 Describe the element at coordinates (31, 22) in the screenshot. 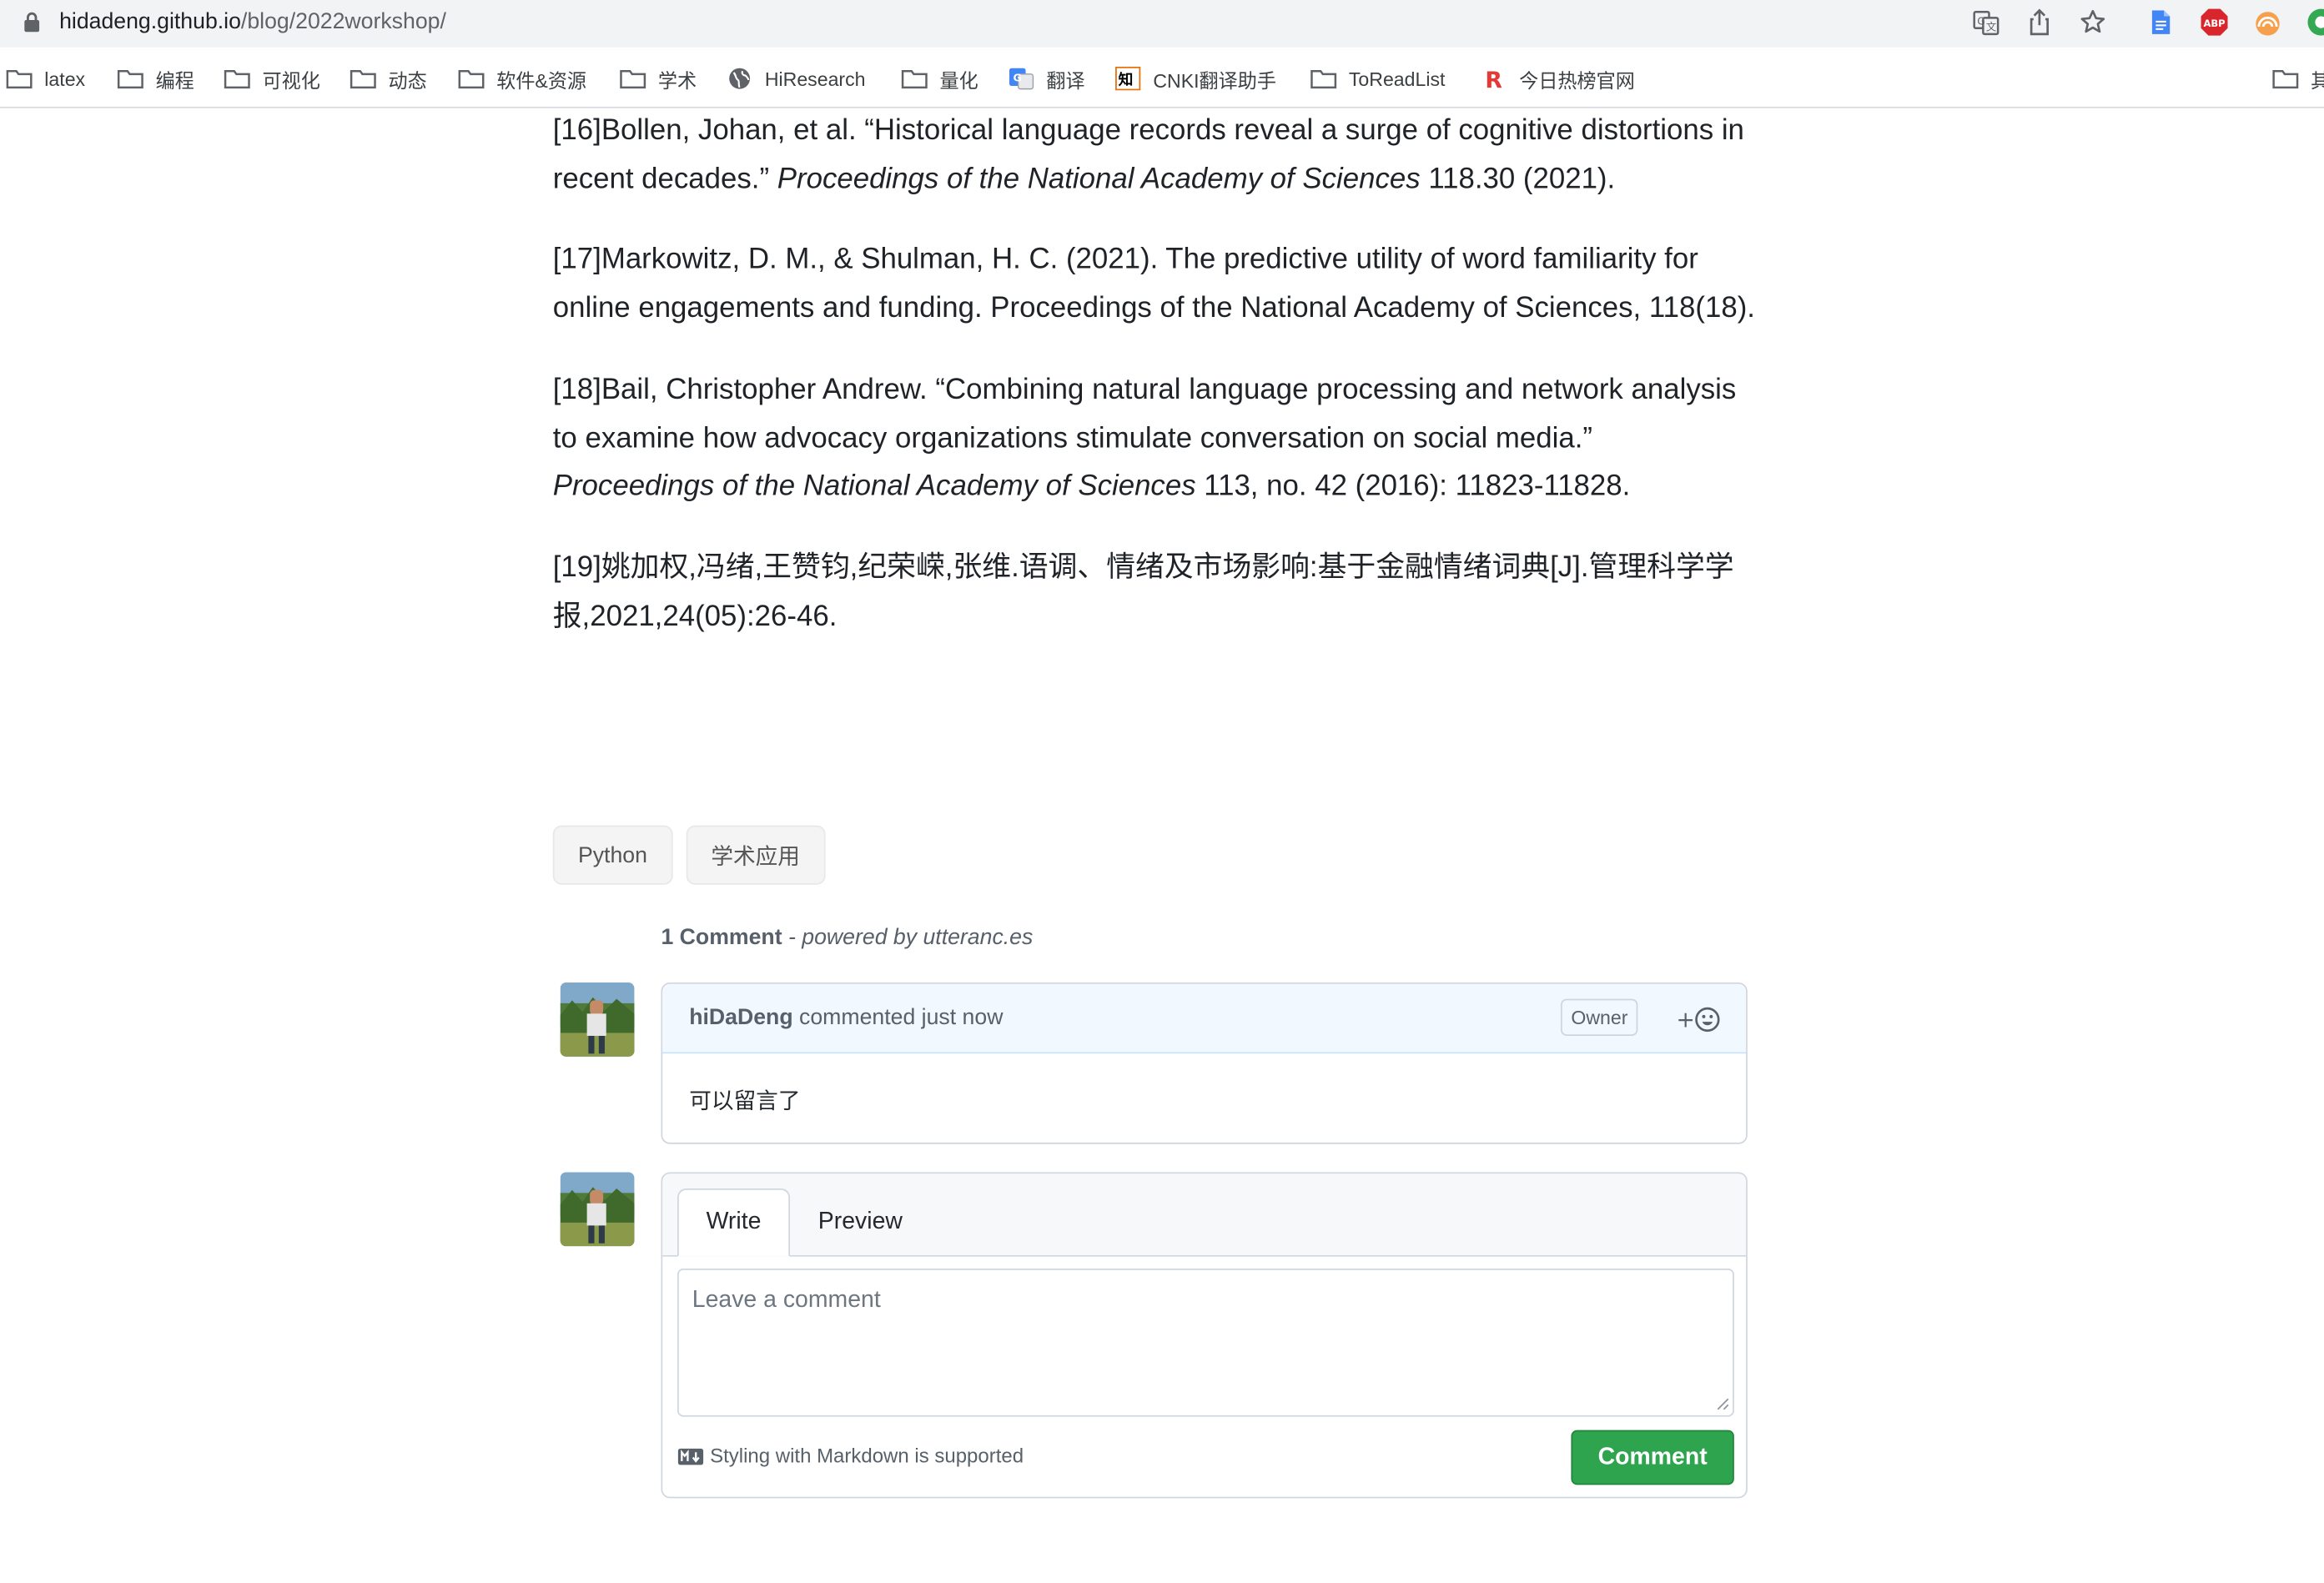

I see `lock-icon` at that location.